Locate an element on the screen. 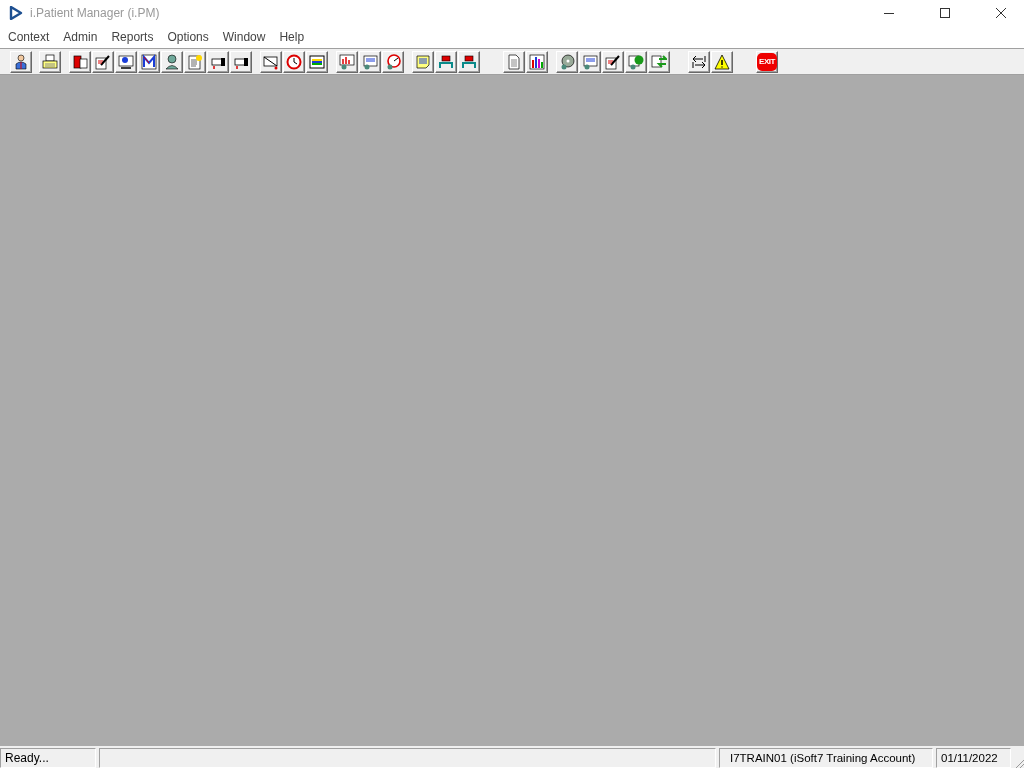 This screenshot has height=768, width=1024. play-logo-icon is located at coordinates (16, 13).